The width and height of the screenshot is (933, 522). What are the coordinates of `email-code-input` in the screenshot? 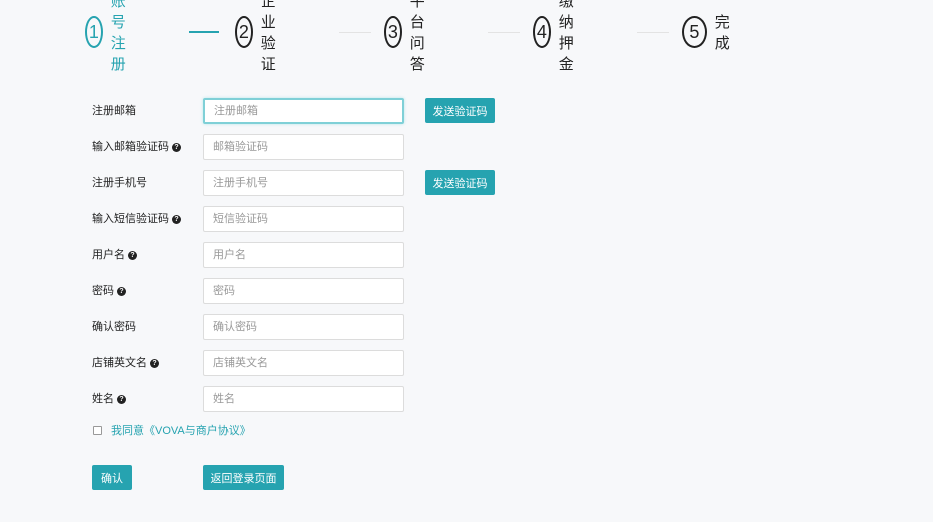 It's located at (303, 147).